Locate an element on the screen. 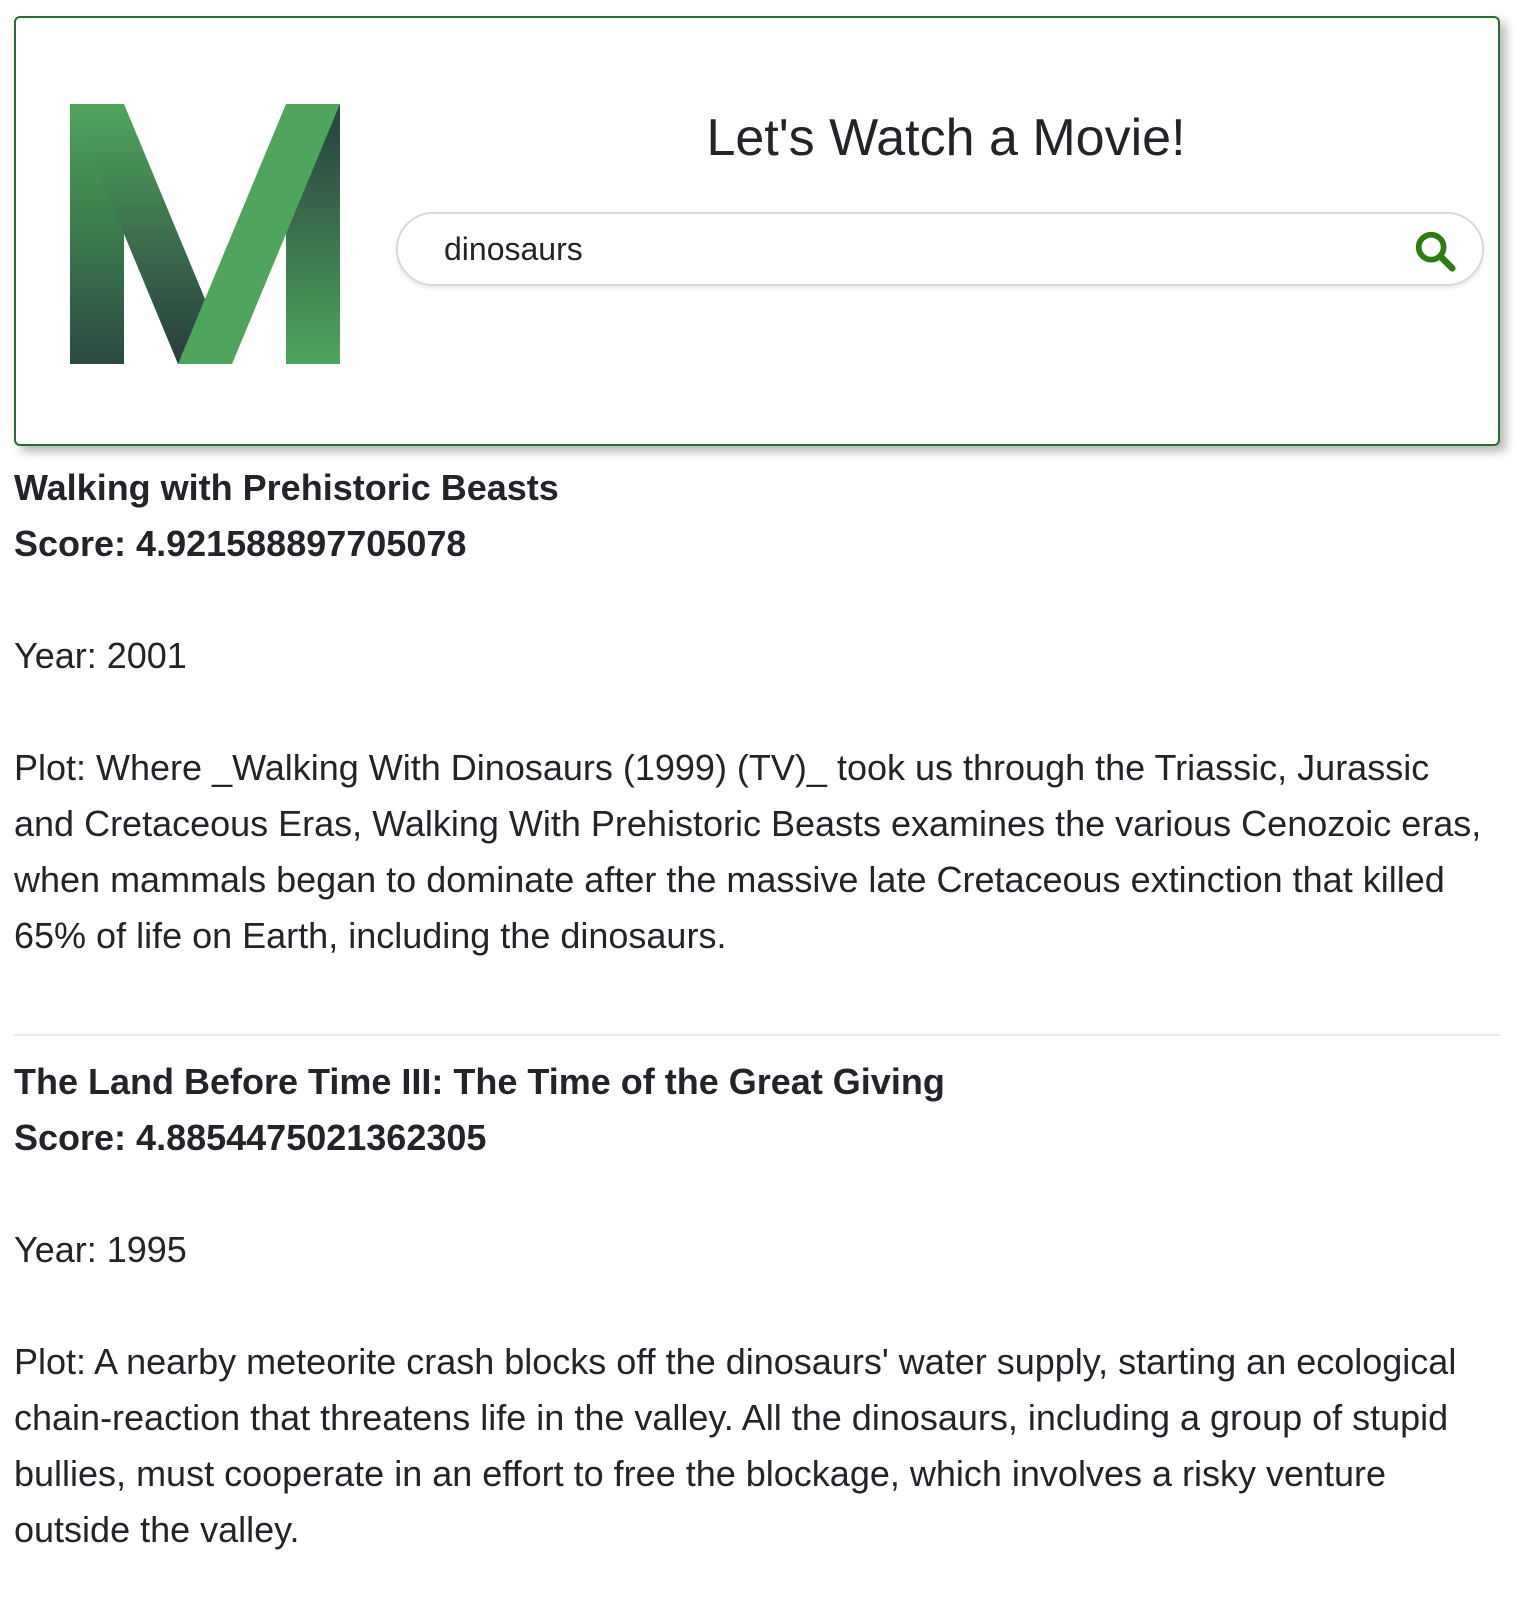 The width and height of the screenshot is (1536, 1608). result-year: Year: 1995 is located at coordinates (100, 1249).